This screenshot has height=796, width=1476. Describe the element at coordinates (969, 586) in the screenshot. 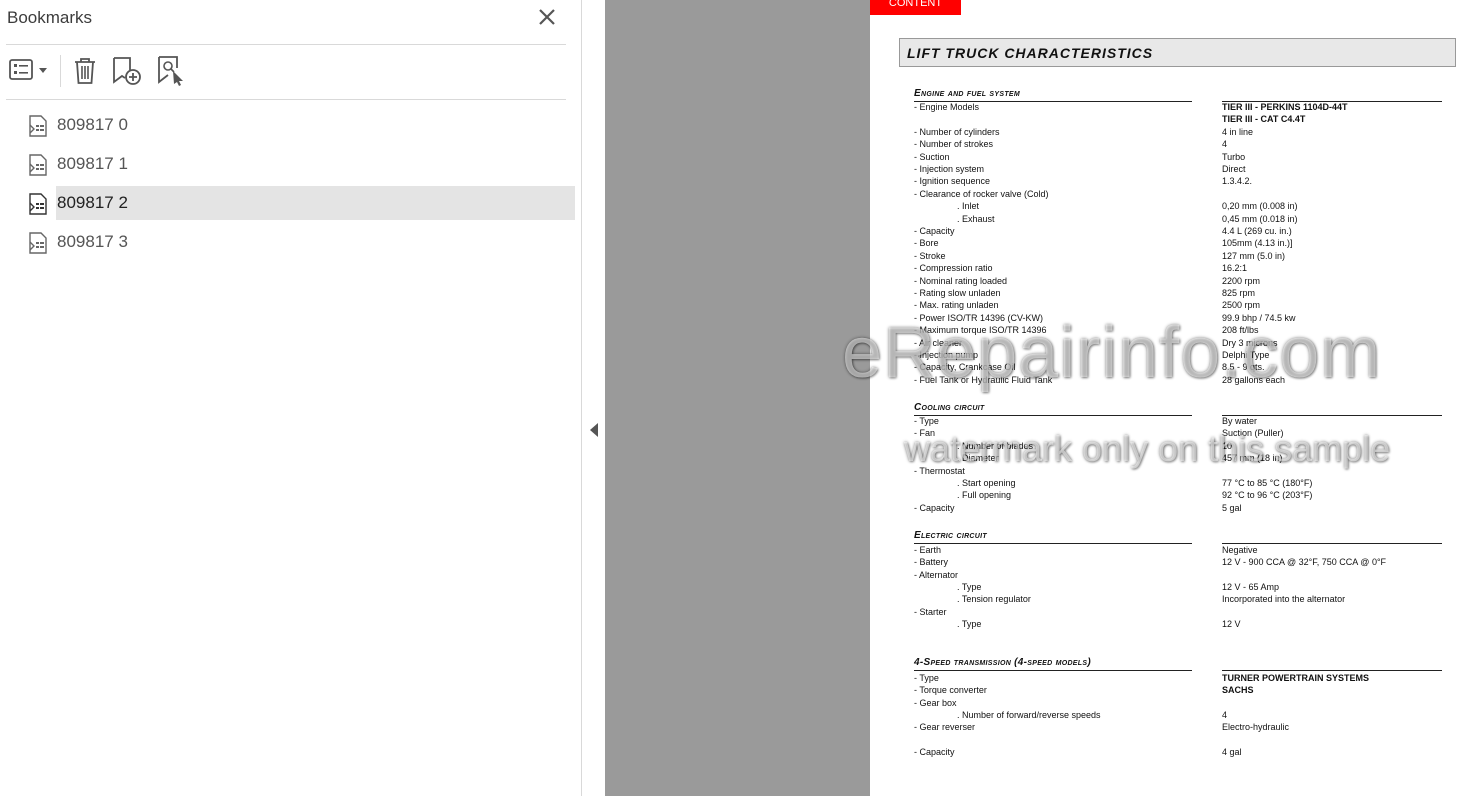

I see `spec-label: . Type` at that location.